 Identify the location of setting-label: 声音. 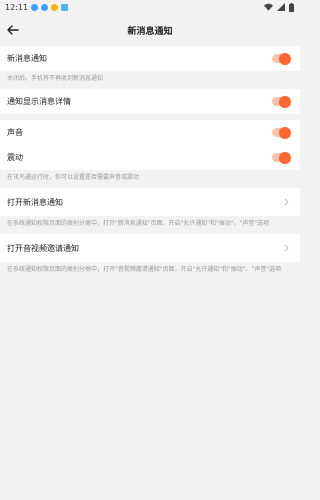
(15, 132).